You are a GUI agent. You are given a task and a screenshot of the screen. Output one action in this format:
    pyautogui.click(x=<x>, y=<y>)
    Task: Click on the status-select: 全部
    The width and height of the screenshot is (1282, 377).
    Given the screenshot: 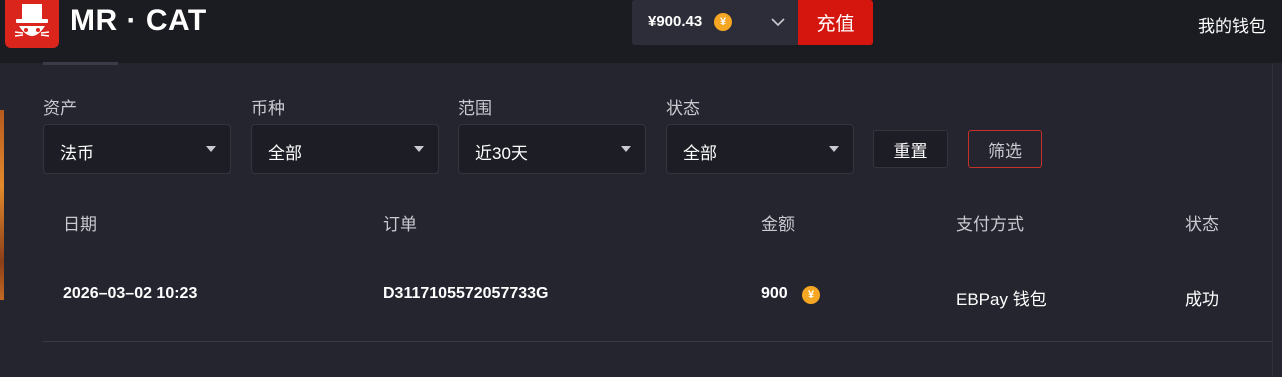 What is the action you would take?
    pyautogui.click(x=760, y=149)
    